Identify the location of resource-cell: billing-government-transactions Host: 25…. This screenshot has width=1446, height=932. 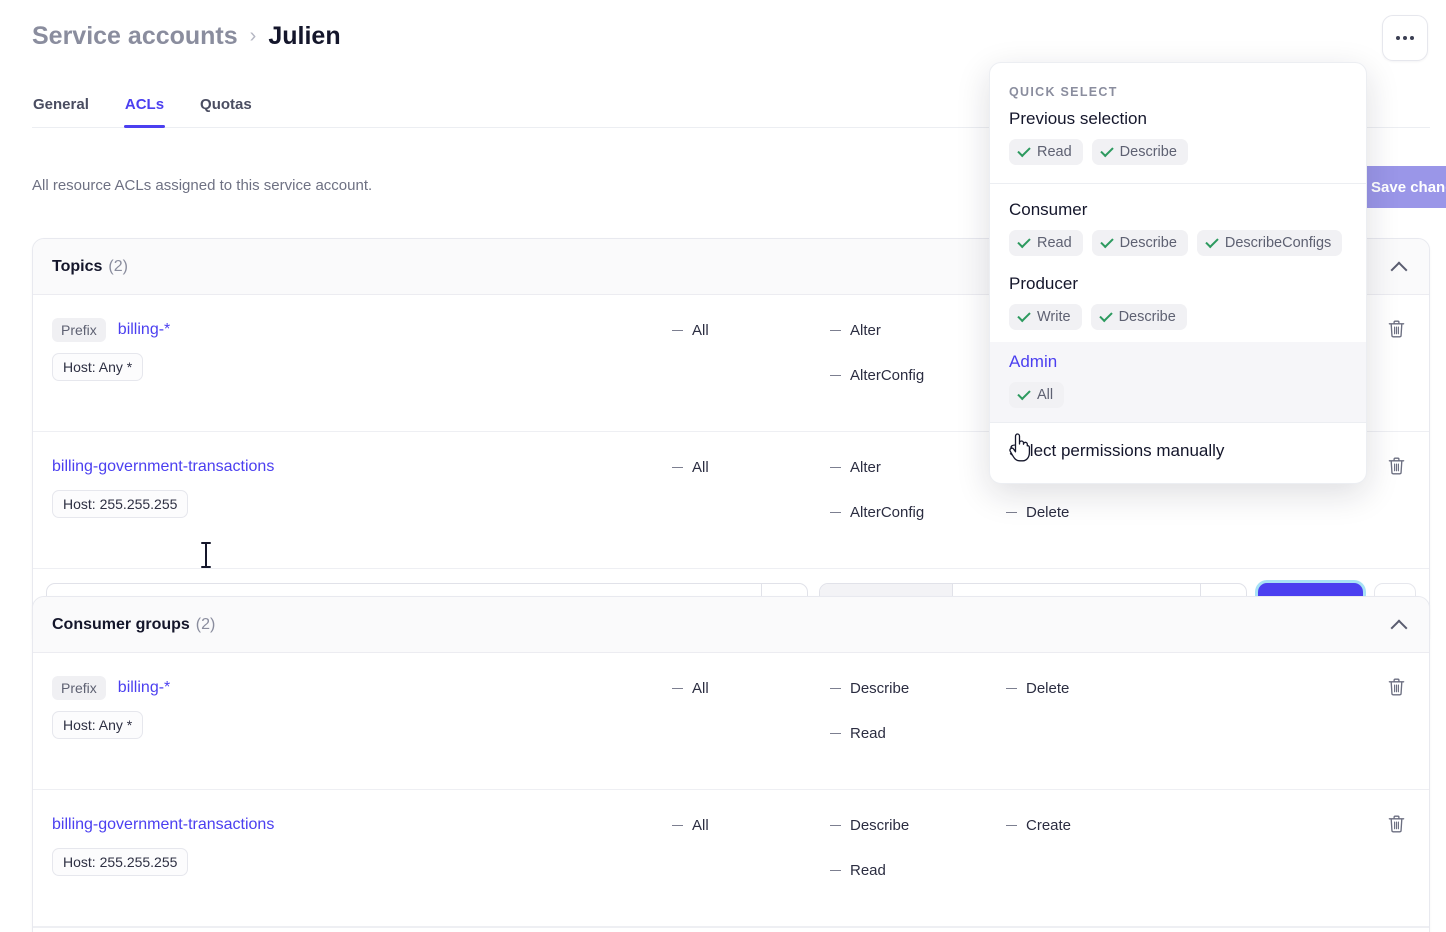
(362, 486).